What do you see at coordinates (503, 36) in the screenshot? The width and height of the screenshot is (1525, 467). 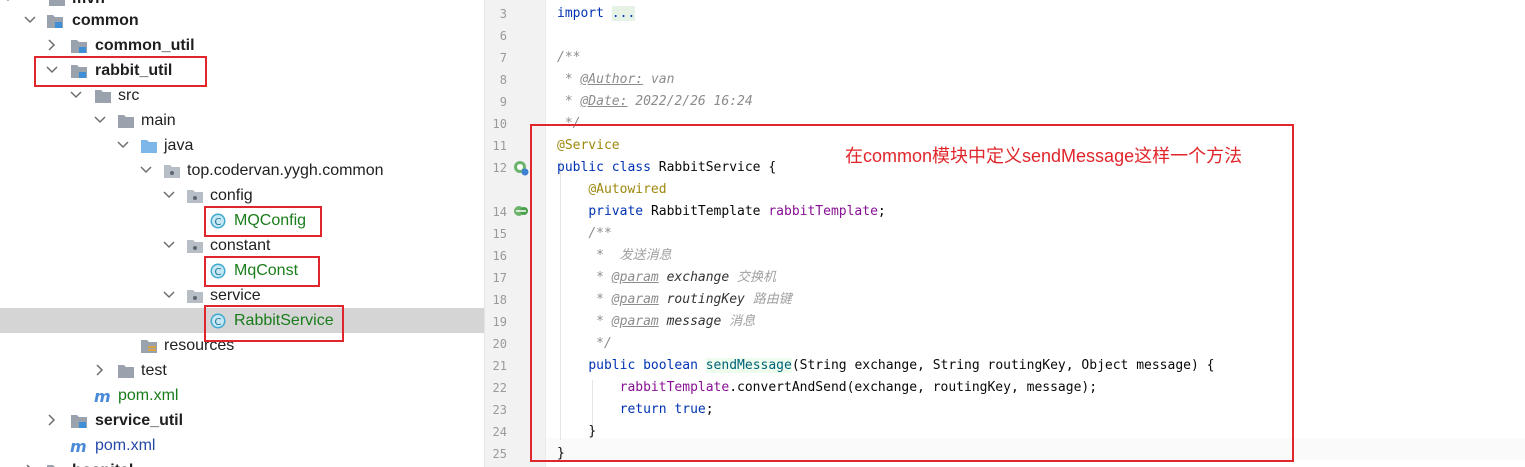 I see `line-number: 6` at bounding box center [503, 36].